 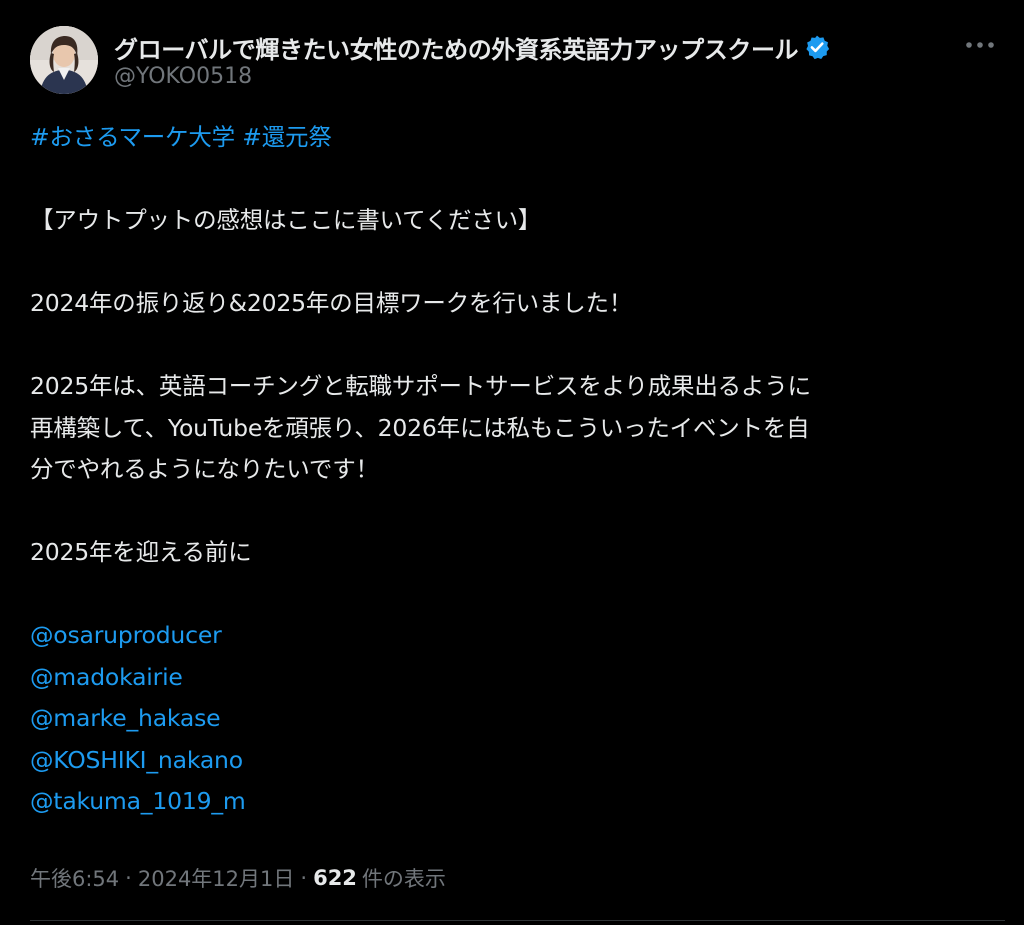 What do you see at coordinates (335, 878) in the screenshot?
I see `views-count: 622` at bounding box center [335, 878].